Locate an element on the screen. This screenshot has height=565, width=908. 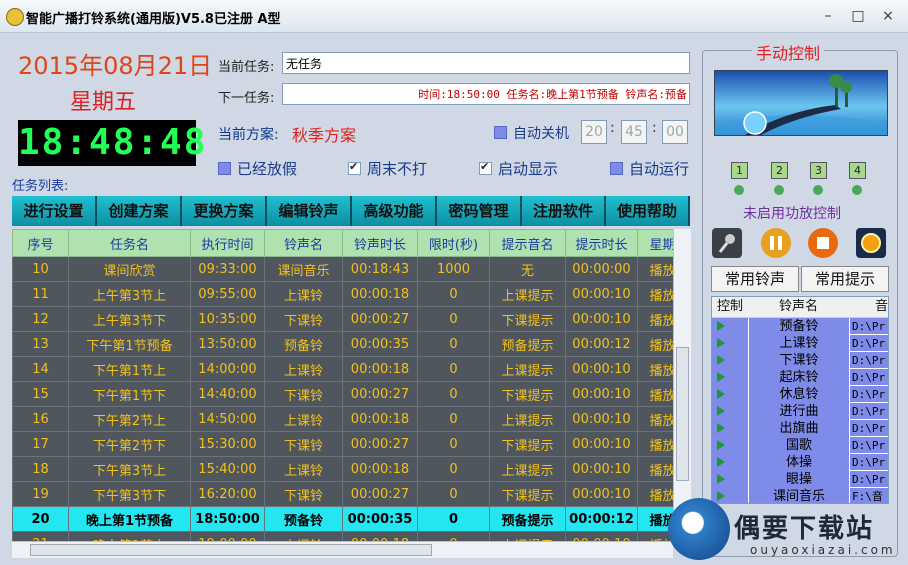
microphone-icon is located at coordinates (727, 243).